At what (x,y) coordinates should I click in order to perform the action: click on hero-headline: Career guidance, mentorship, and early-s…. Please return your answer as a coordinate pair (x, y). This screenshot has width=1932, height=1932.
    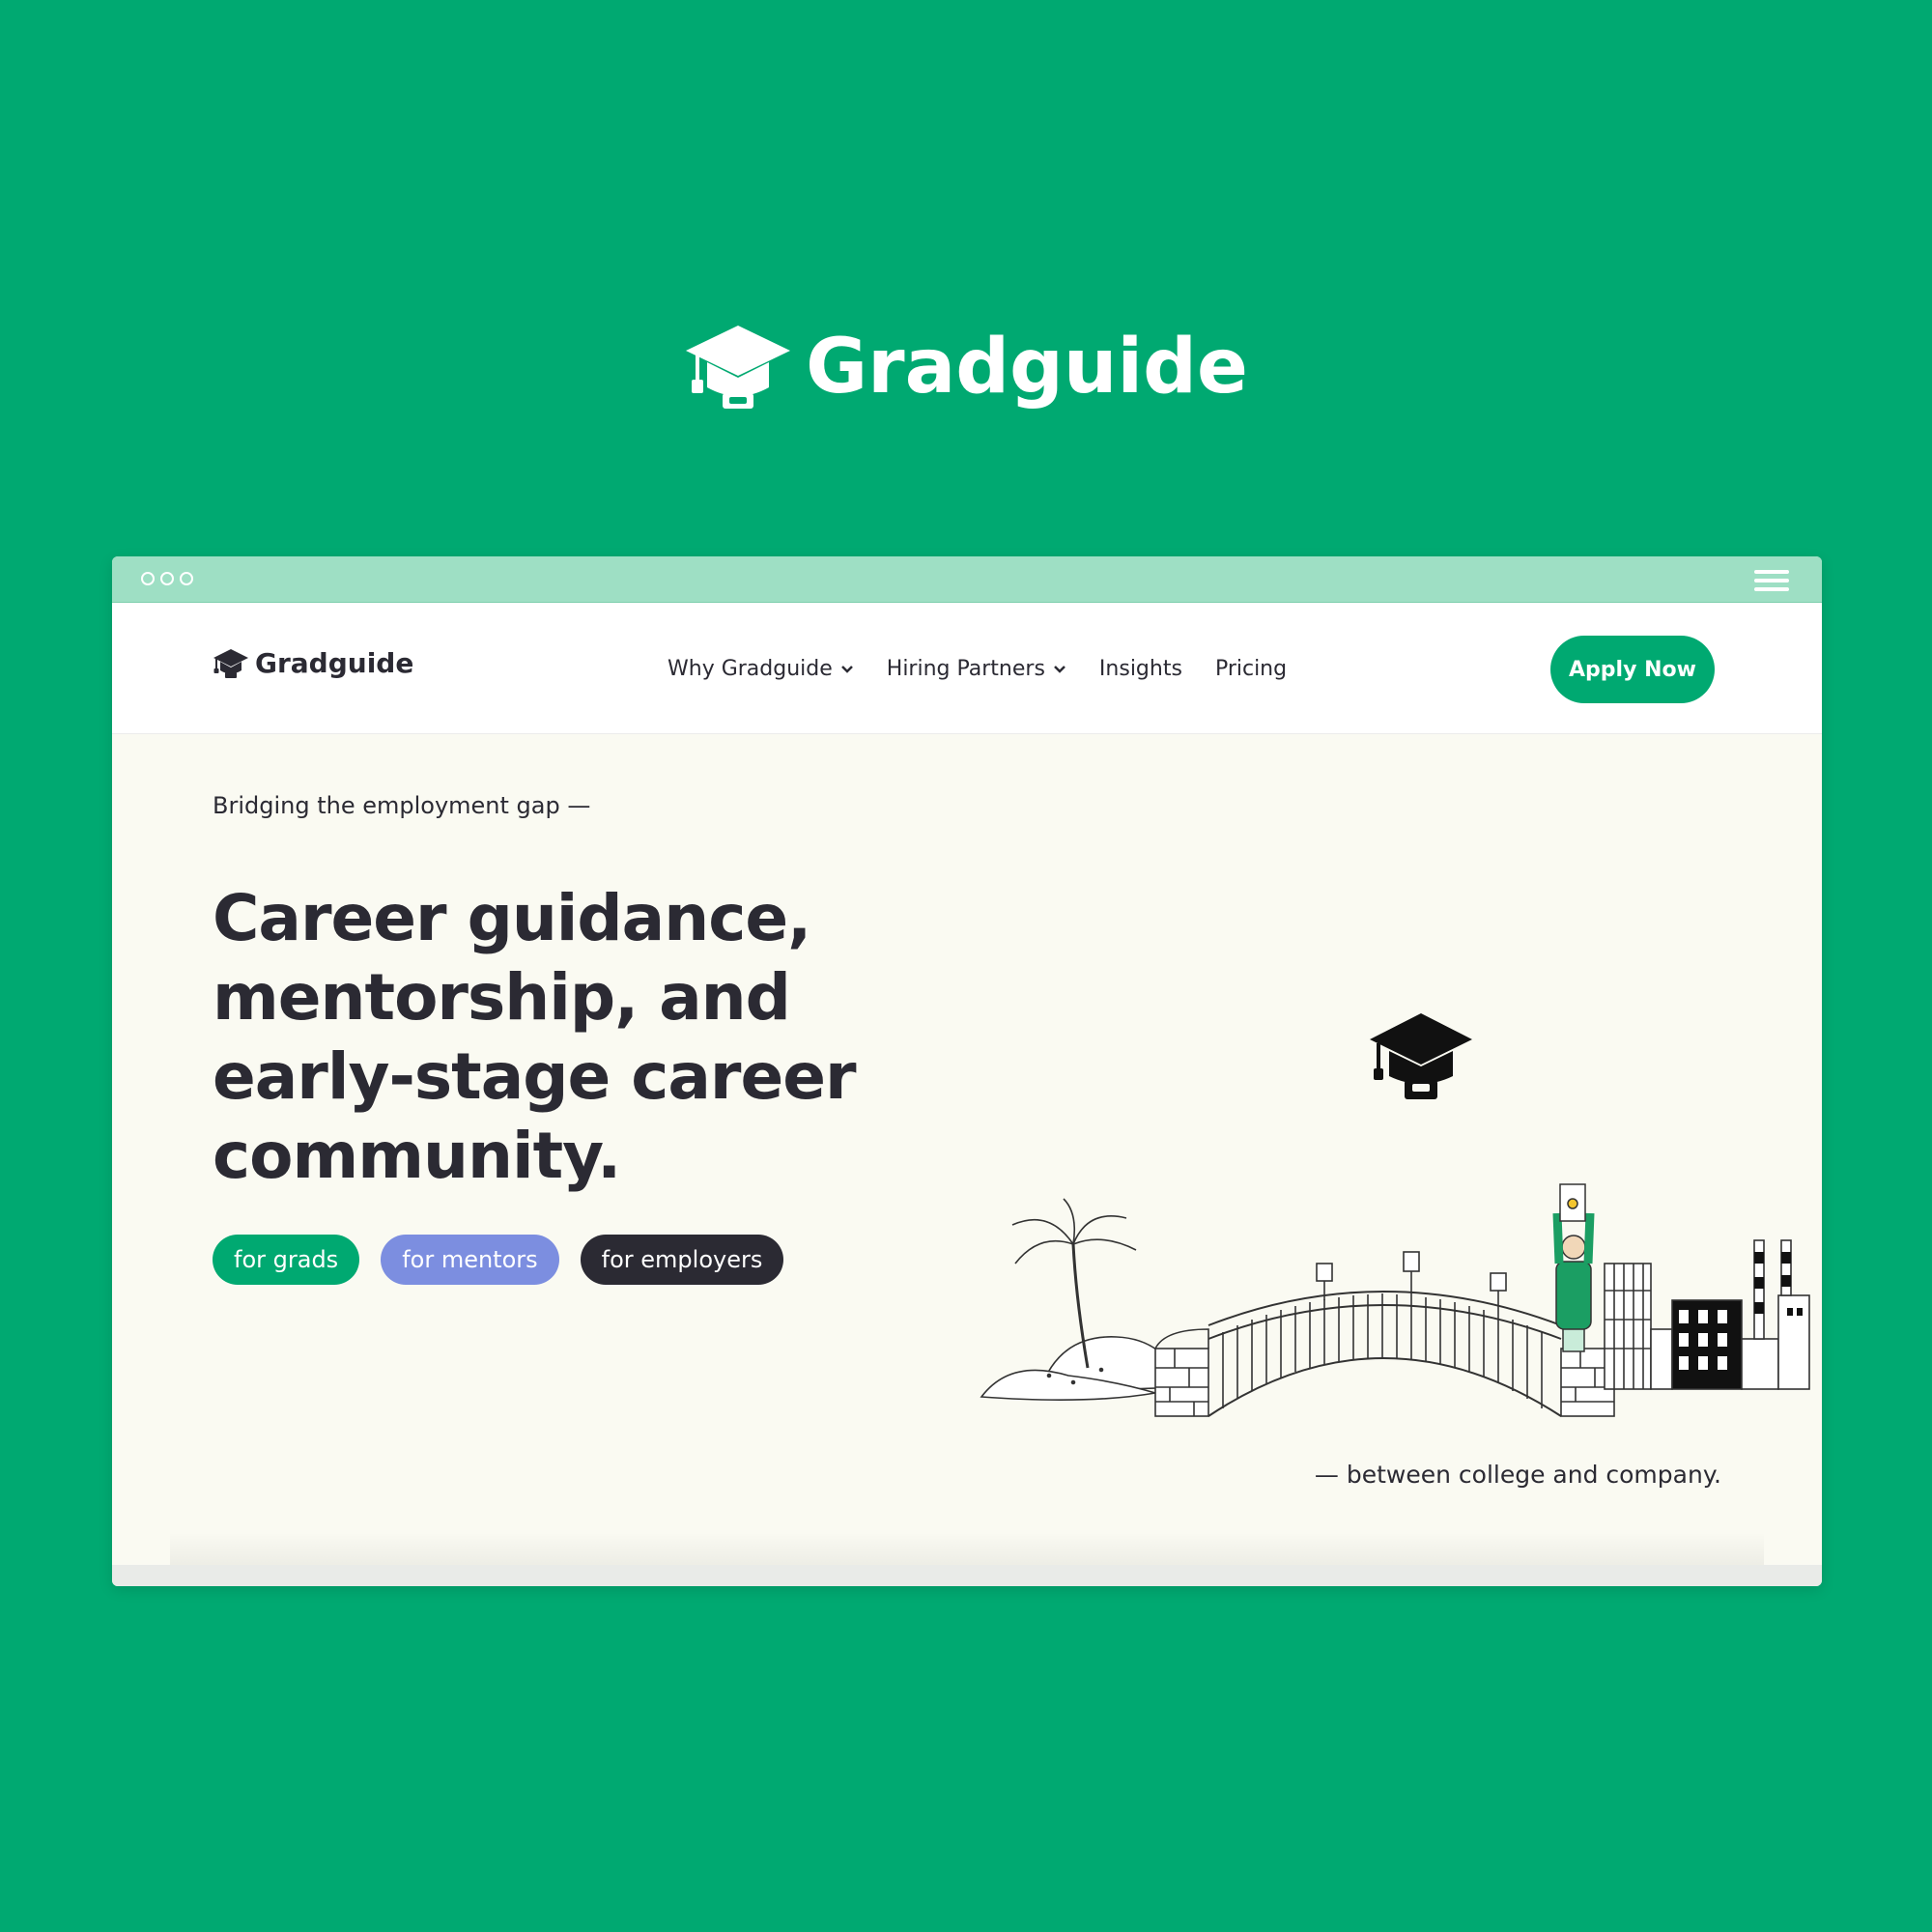
    Looking at the image, I should click on (551, 1037).